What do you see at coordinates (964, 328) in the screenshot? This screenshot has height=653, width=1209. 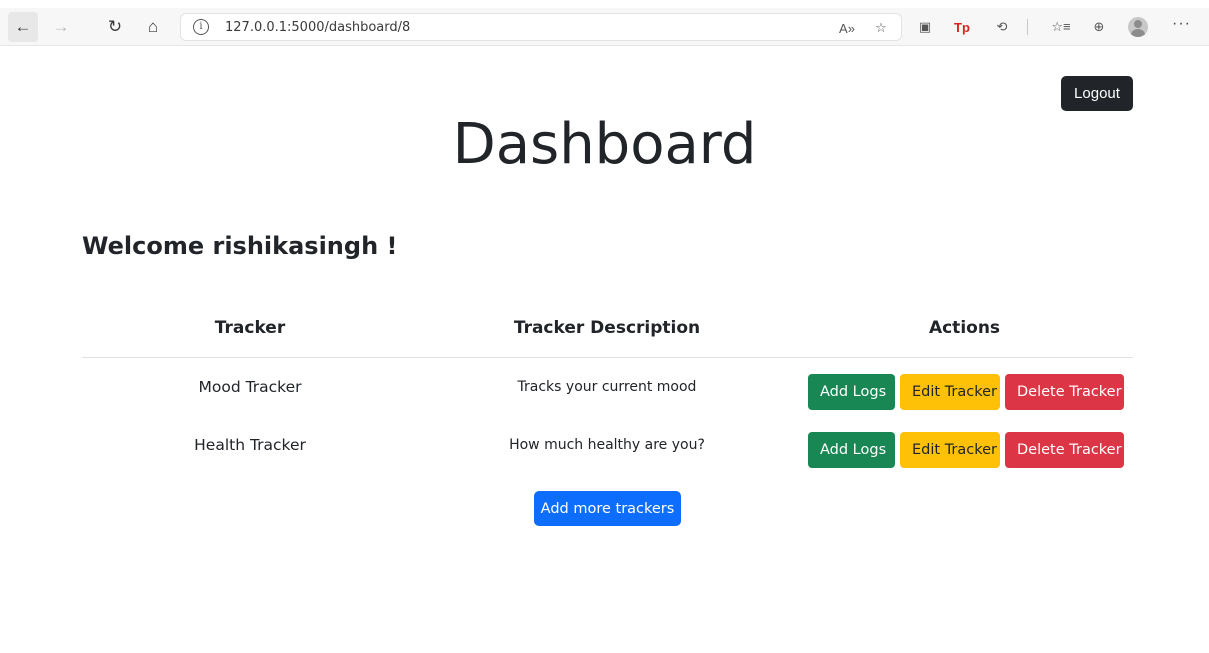 I see `header-actions: Actions` at bounding box center [964, 328].